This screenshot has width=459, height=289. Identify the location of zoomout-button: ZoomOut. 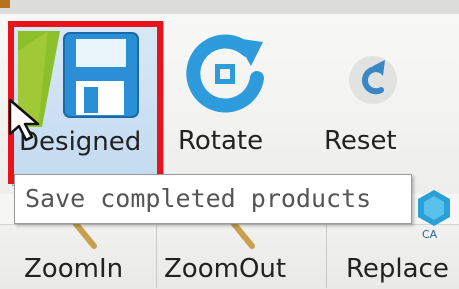
(238, 256).